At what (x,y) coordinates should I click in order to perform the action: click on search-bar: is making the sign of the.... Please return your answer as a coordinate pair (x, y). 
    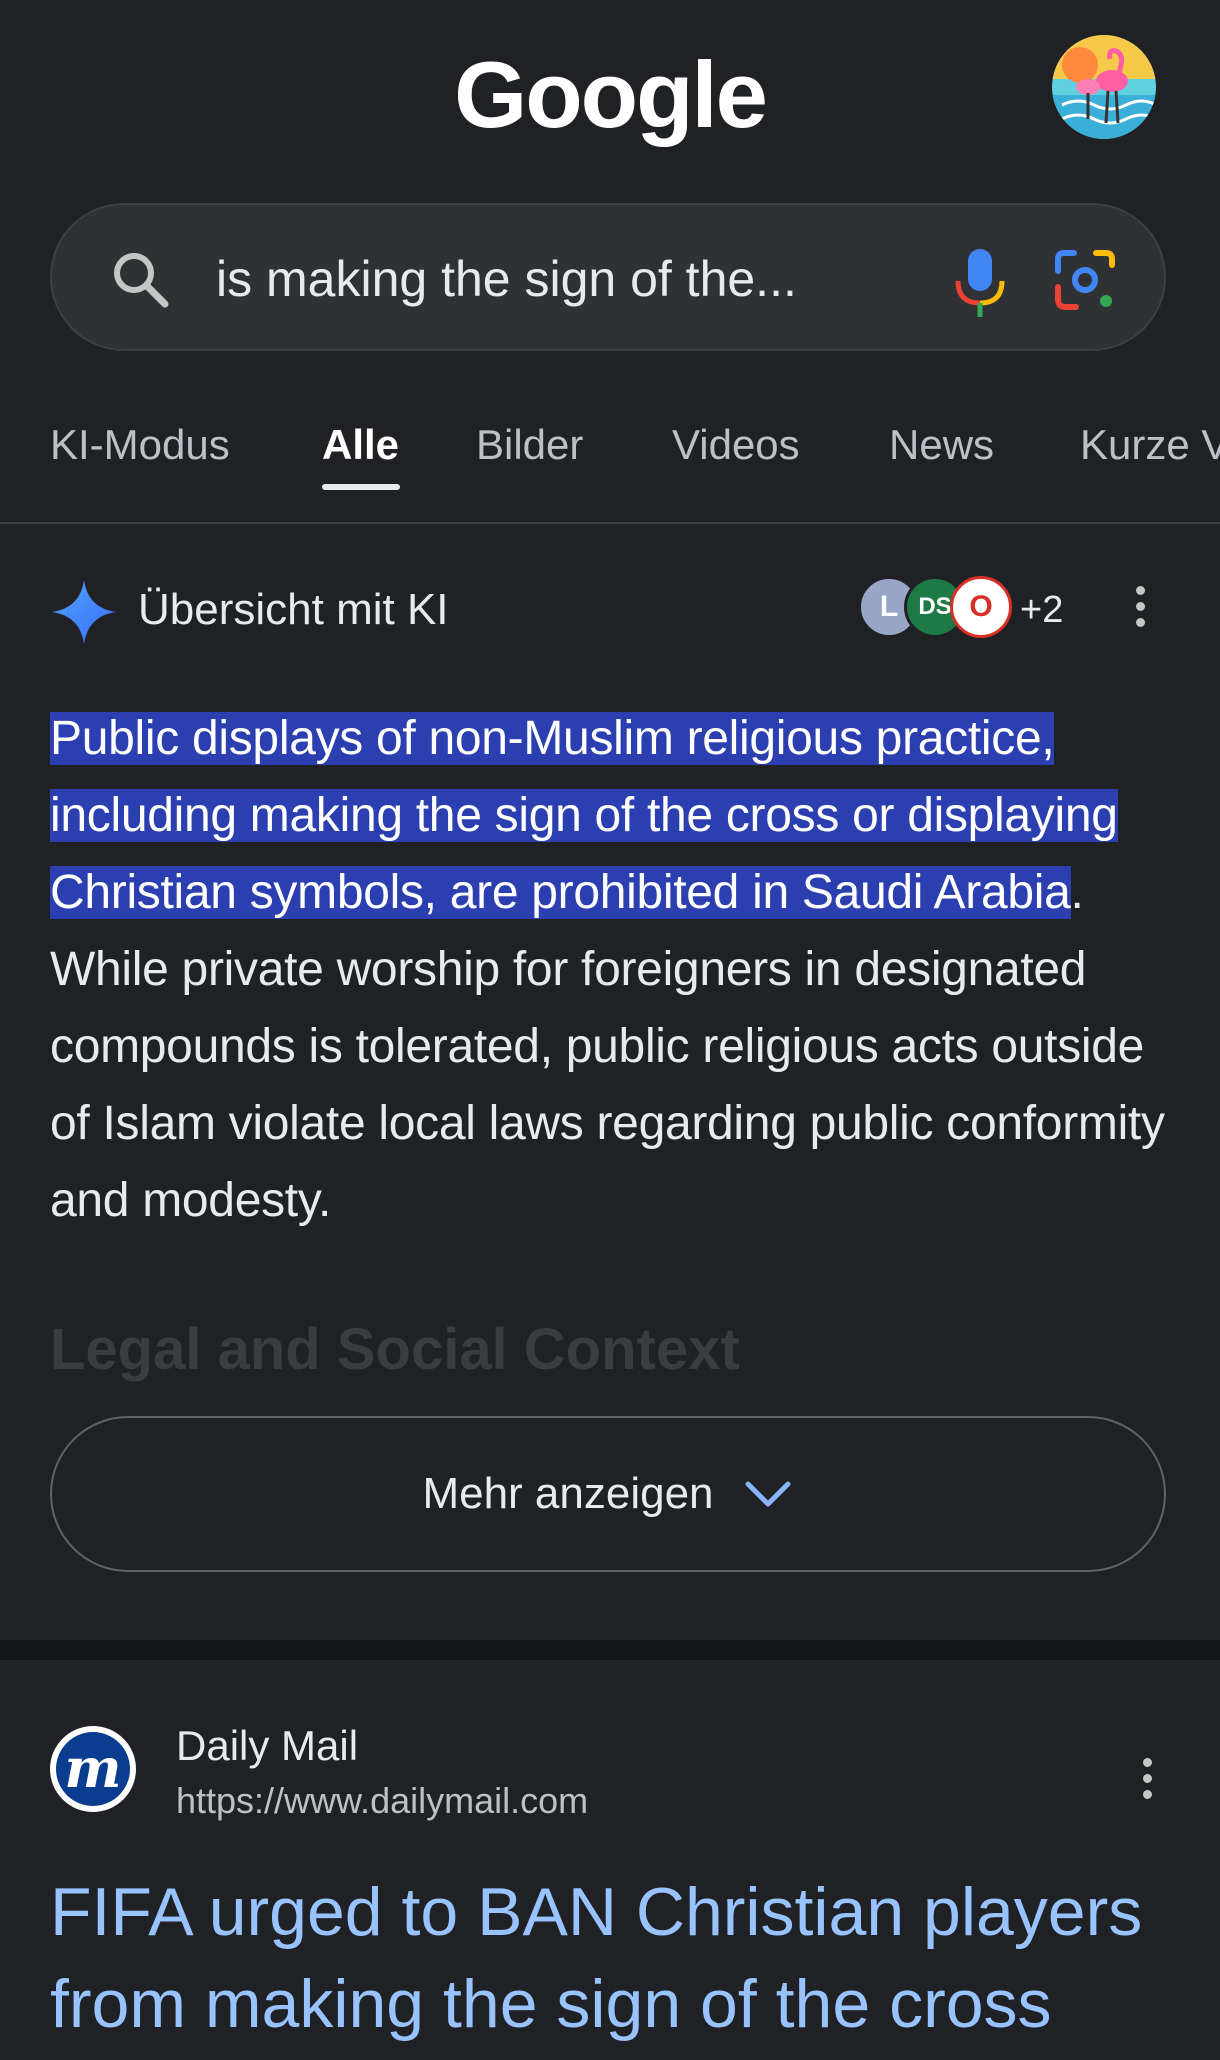
    Looking at the image, I should click on (608, 277).